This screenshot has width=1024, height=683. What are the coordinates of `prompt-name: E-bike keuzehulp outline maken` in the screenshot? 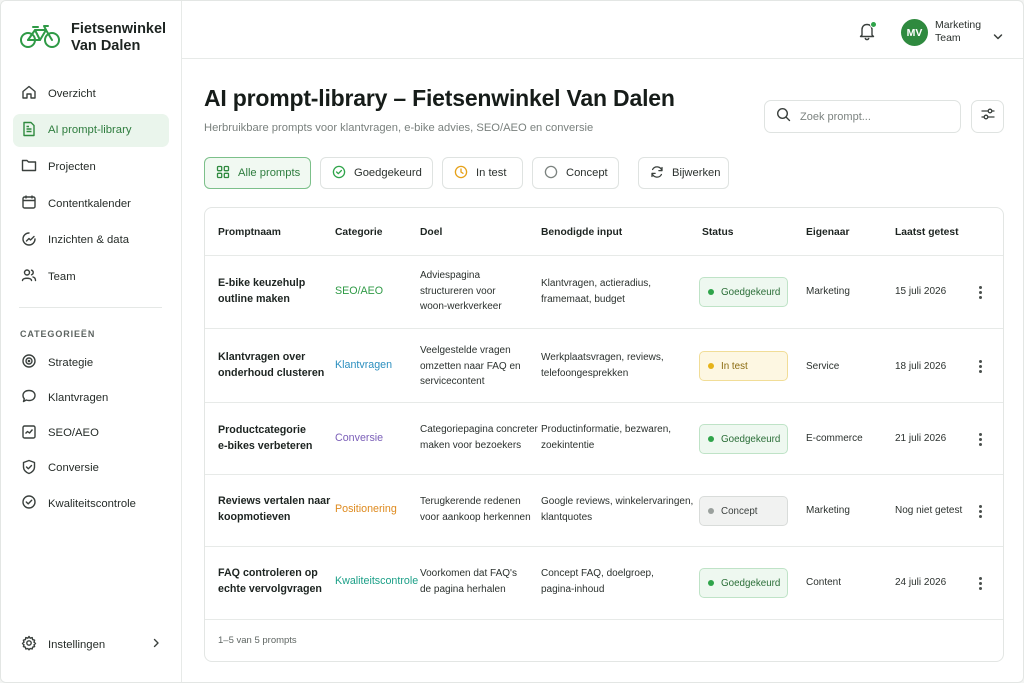 It's located at (261, 291).